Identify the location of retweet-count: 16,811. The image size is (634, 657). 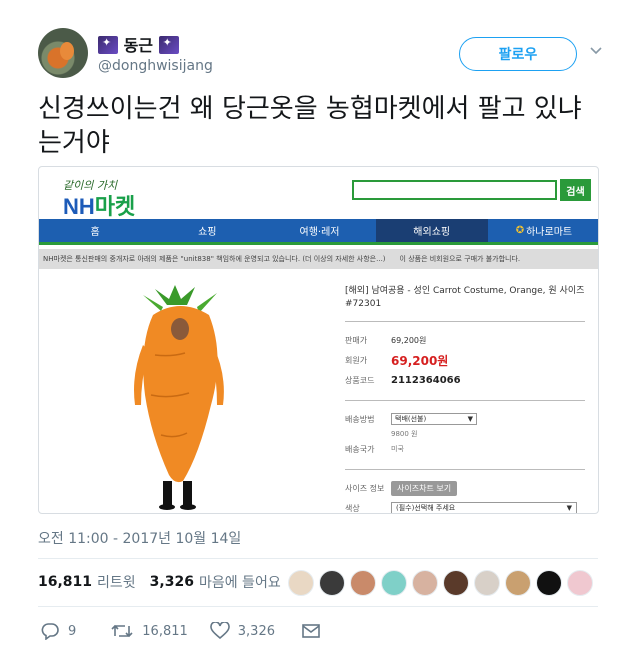
(165, 631).